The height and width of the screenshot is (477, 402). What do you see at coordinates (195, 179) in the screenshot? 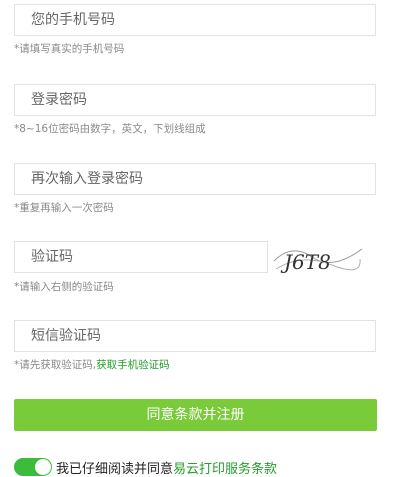
I see `confirm-password-input: 再次输入登录密码` at bounding box center [195, 179].